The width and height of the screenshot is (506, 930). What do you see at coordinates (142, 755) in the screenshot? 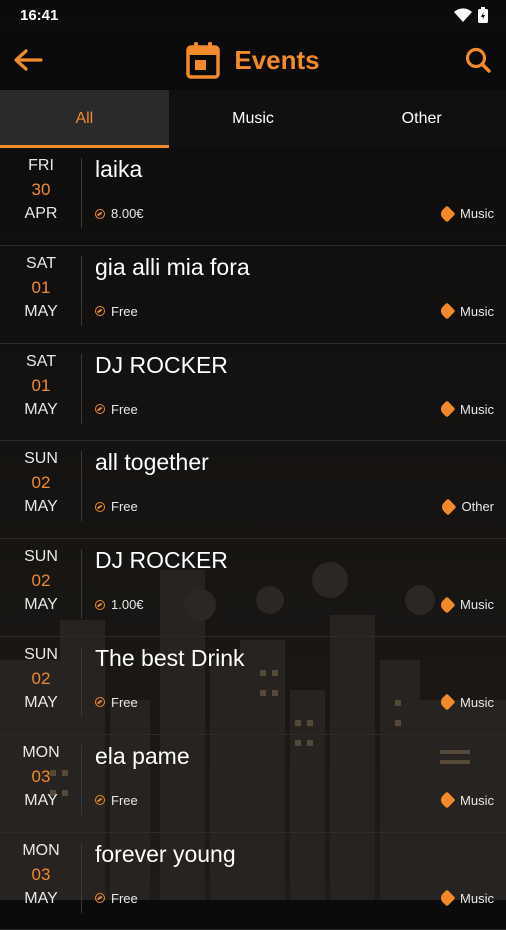
I see `event-title: ela pame` at bounding box center [142, 755].